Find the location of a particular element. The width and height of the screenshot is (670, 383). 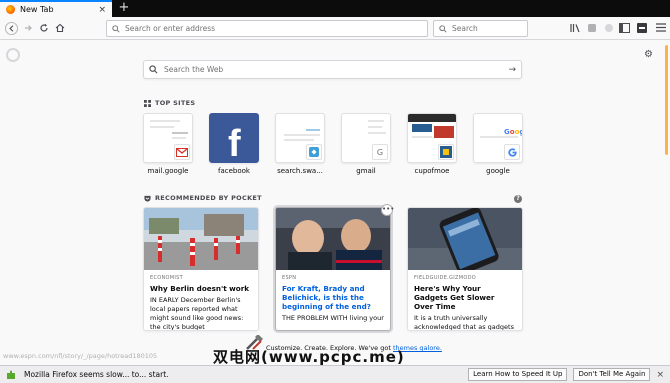

top-site-google: Google google is located at coordinates (498, 144).